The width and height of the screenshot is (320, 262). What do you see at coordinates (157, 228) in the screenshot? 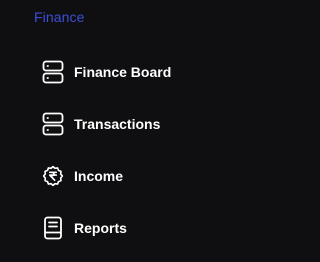
I see `menu-item-reports: Reports` at bounding box center [157, 228].